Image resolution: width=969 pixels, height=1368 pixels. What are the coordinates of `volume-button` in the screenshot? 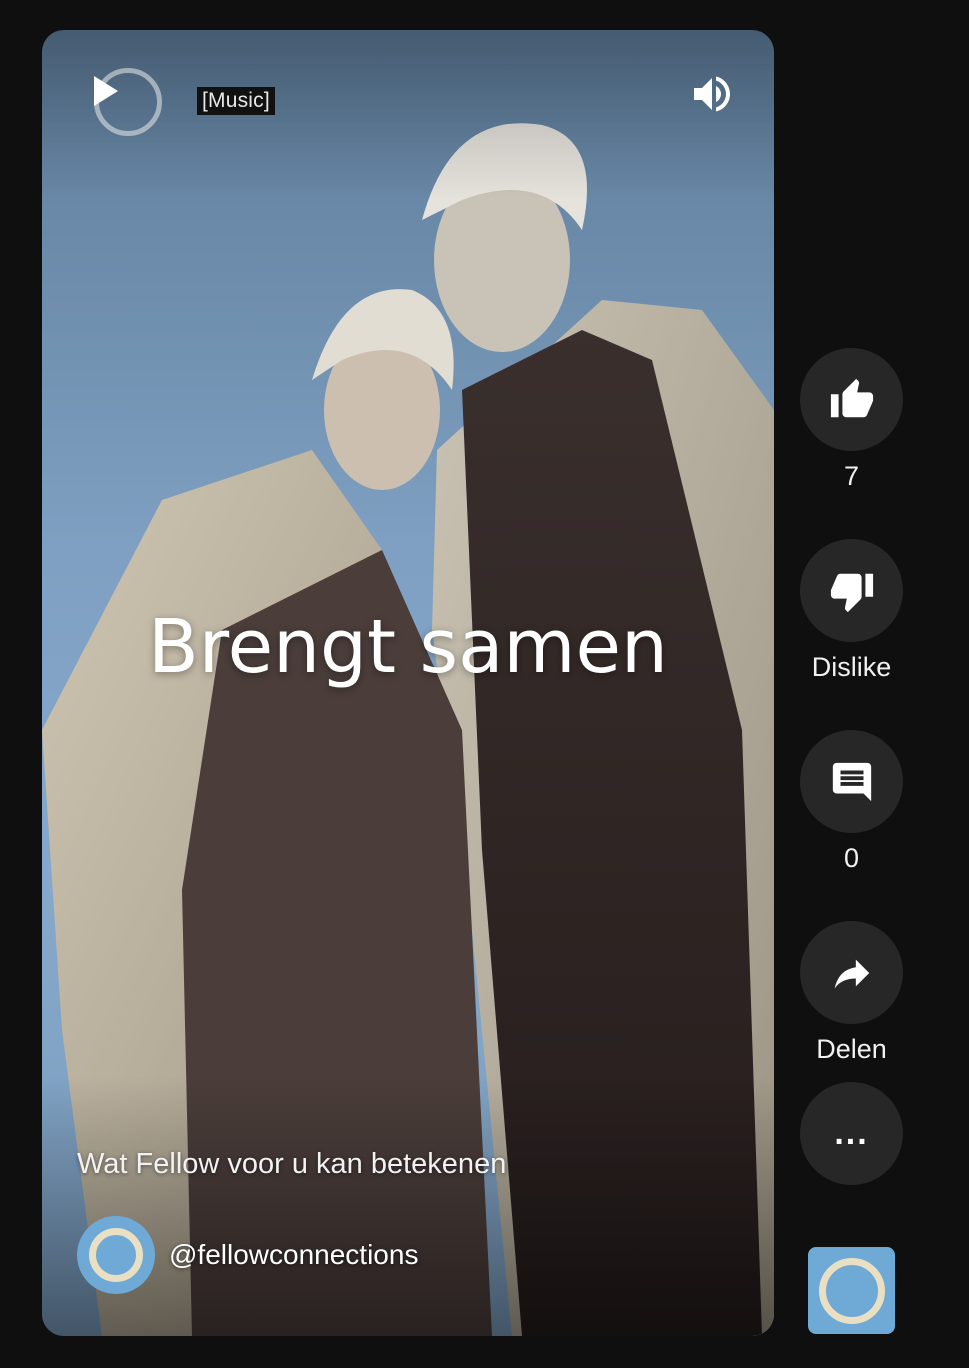 It's located at (712, 94).